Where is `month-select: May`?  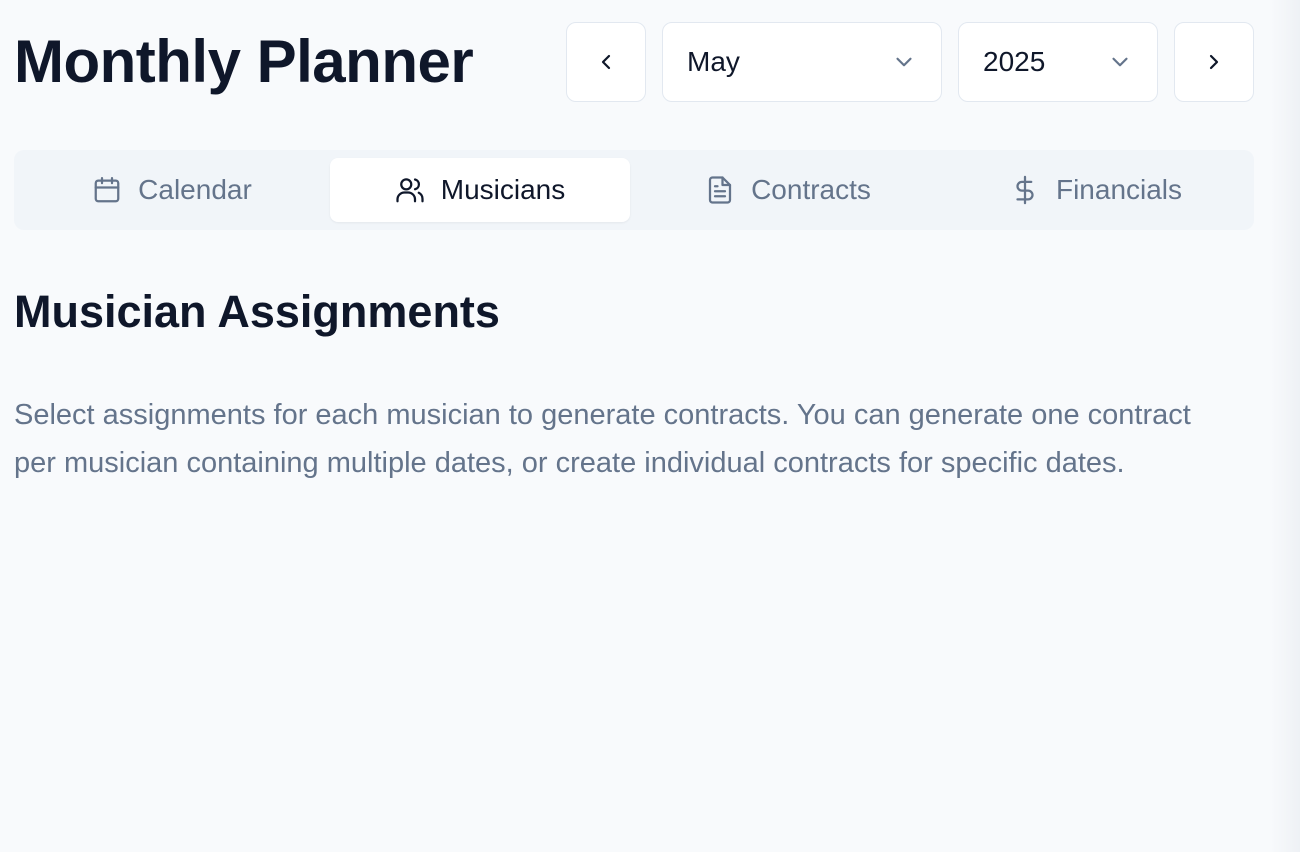
month-select: May is located at coordinates (802, 62).